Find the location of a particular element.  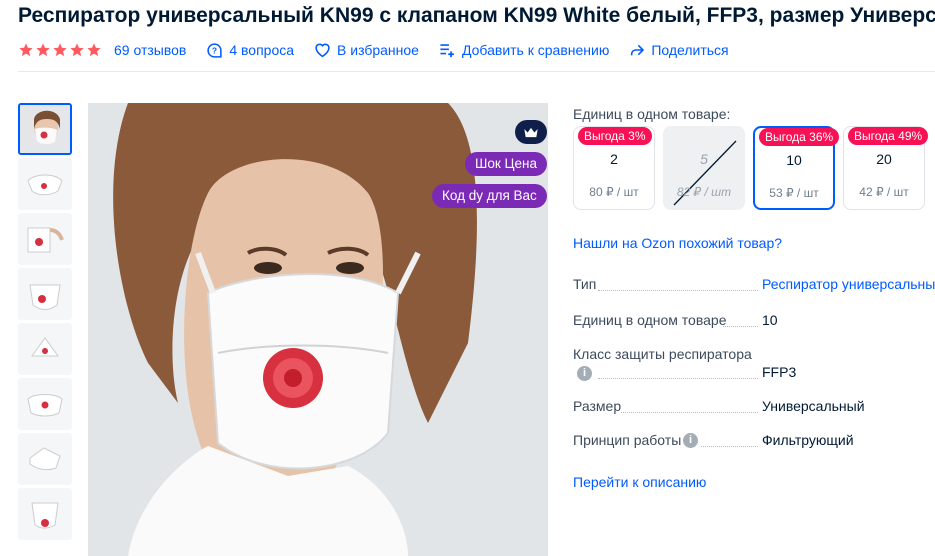

similar-product-link: Нашли на Ozon похожий товар? is located at coordinates (677, 243).